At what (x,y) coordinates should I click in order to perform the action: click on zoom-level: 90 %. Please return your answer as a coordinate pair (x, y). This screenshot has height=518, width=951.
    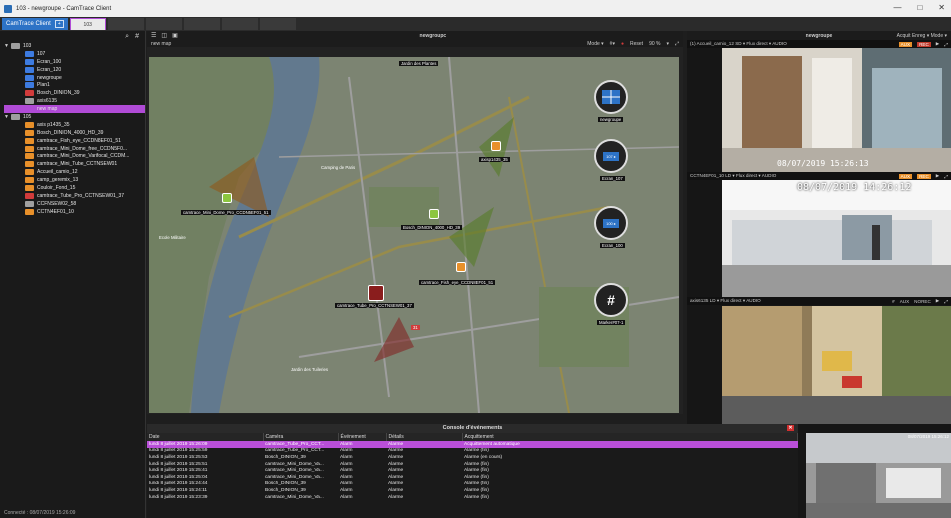
    Looking at the image, I should click on (654, 44).